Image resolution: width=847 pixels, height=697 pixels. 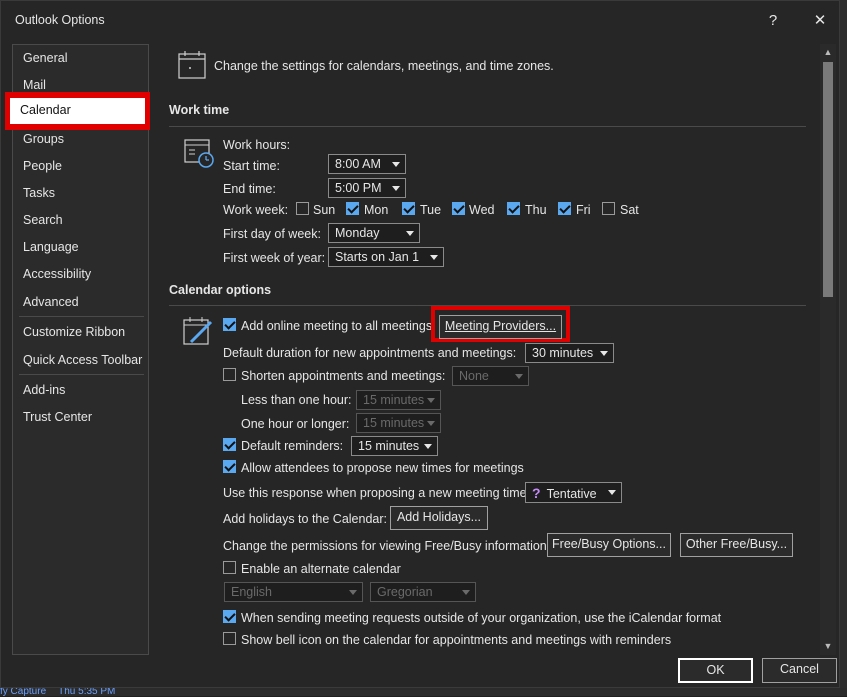 I want to click on thu-label: Thu, so click(x=536, y=210).